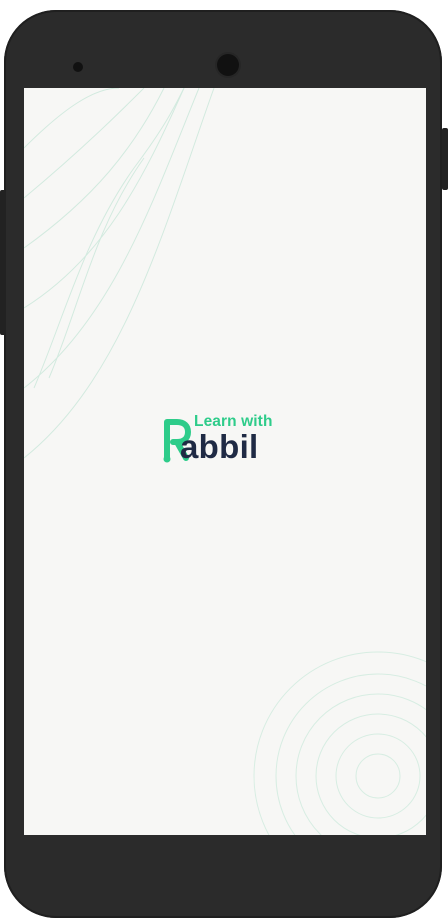  Describe the element at coordinates (78, 67) in the screenshot. I see `front-sensor` at that location.